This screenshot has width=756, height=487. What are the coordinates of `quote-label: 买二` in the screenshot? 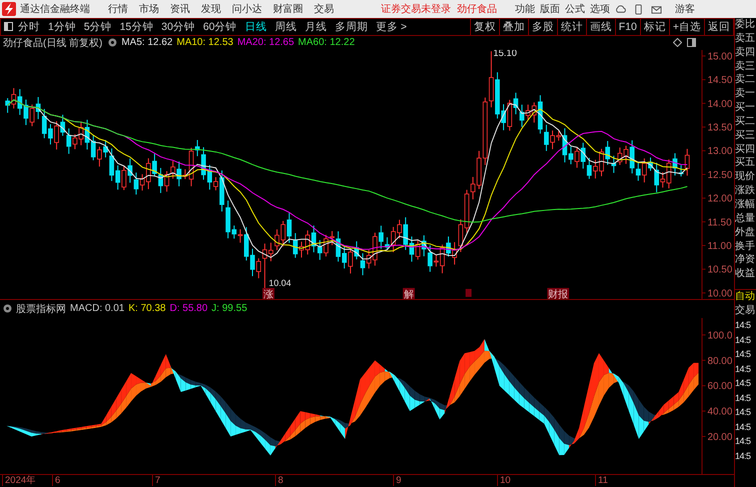 It's located at (745, 121).